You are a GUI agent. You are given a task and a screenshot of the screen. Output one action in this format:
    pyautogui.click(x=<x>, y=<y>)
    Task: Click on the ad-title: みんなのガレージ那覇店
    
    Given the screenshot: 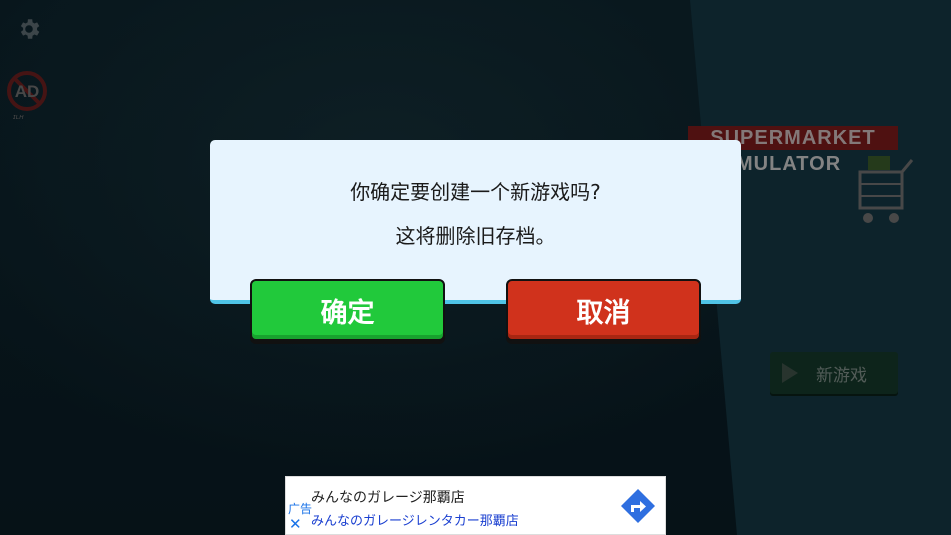 What is the action you would take?
    pyautogui.click(x=388, y=497)
    